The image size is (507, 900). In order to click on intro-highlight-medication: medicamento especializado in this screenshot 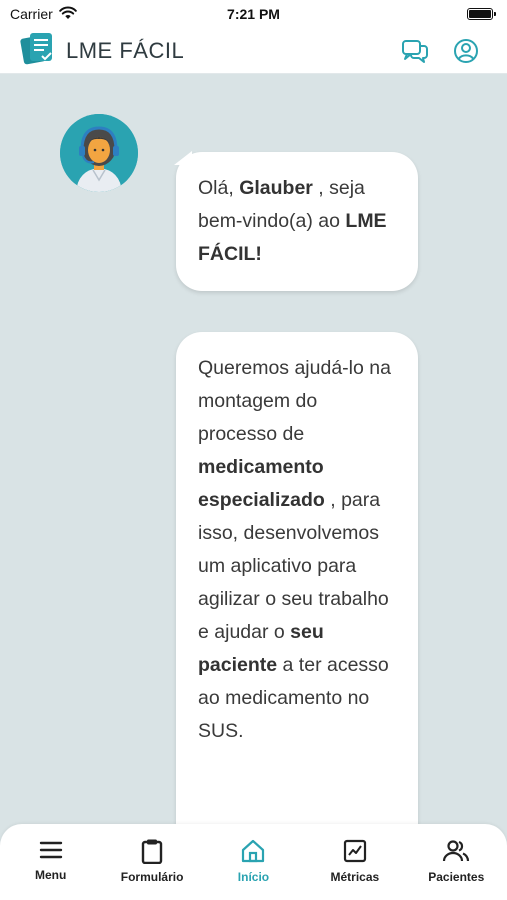, I will do `click(261, 483)`.